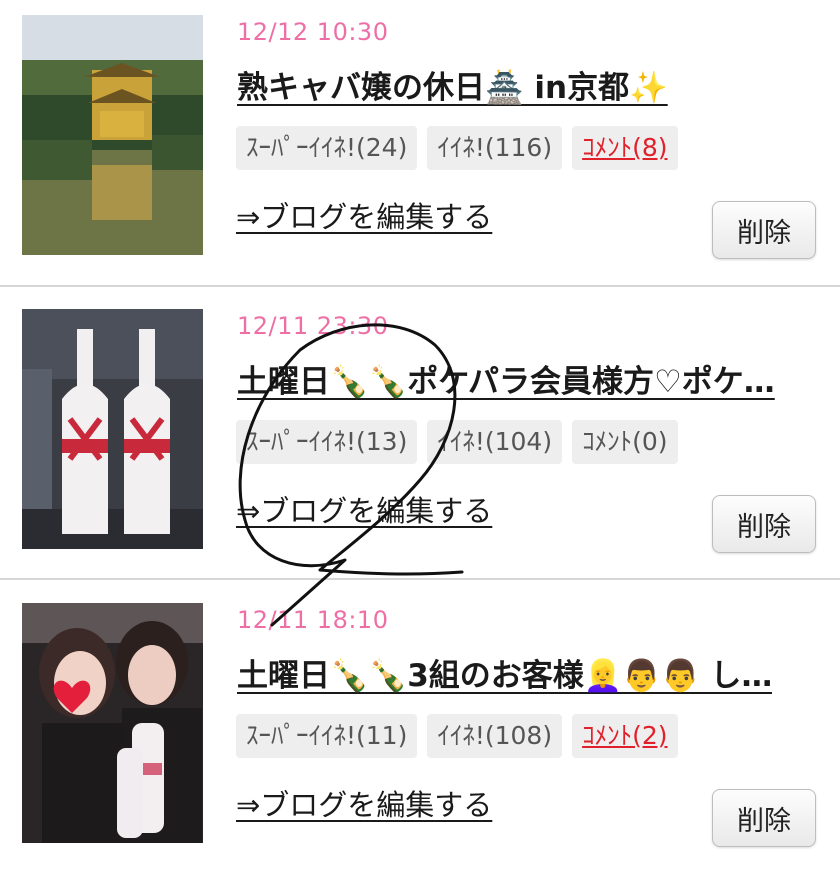  I want to click on super-like-badge: ｽｰﾊﾟｰｲｲﾈ!(11), so click(327, 736).